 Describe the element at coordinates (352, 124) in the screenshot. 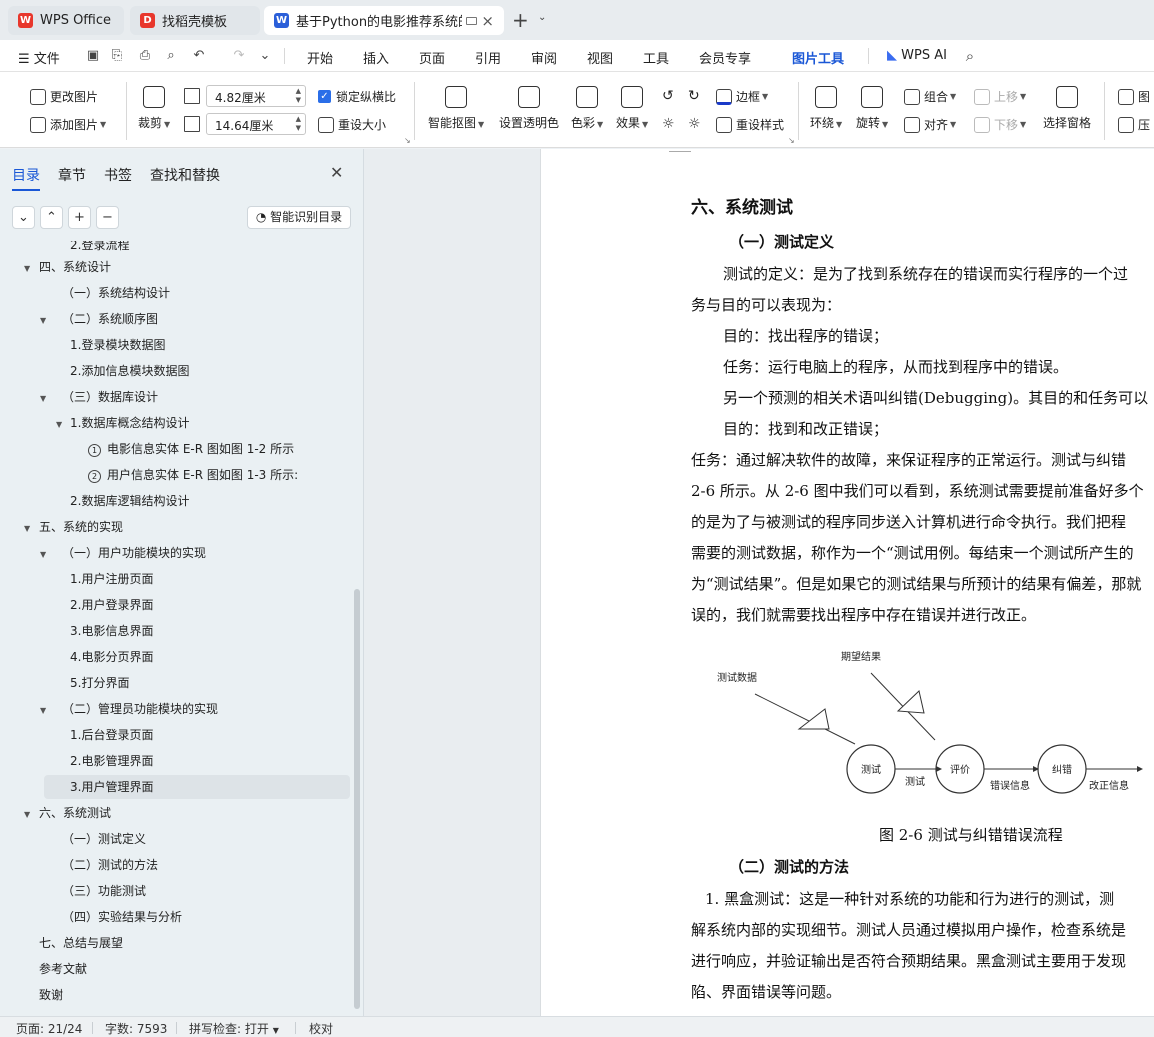

I see `reset-size-button: 重设大小` at that location.